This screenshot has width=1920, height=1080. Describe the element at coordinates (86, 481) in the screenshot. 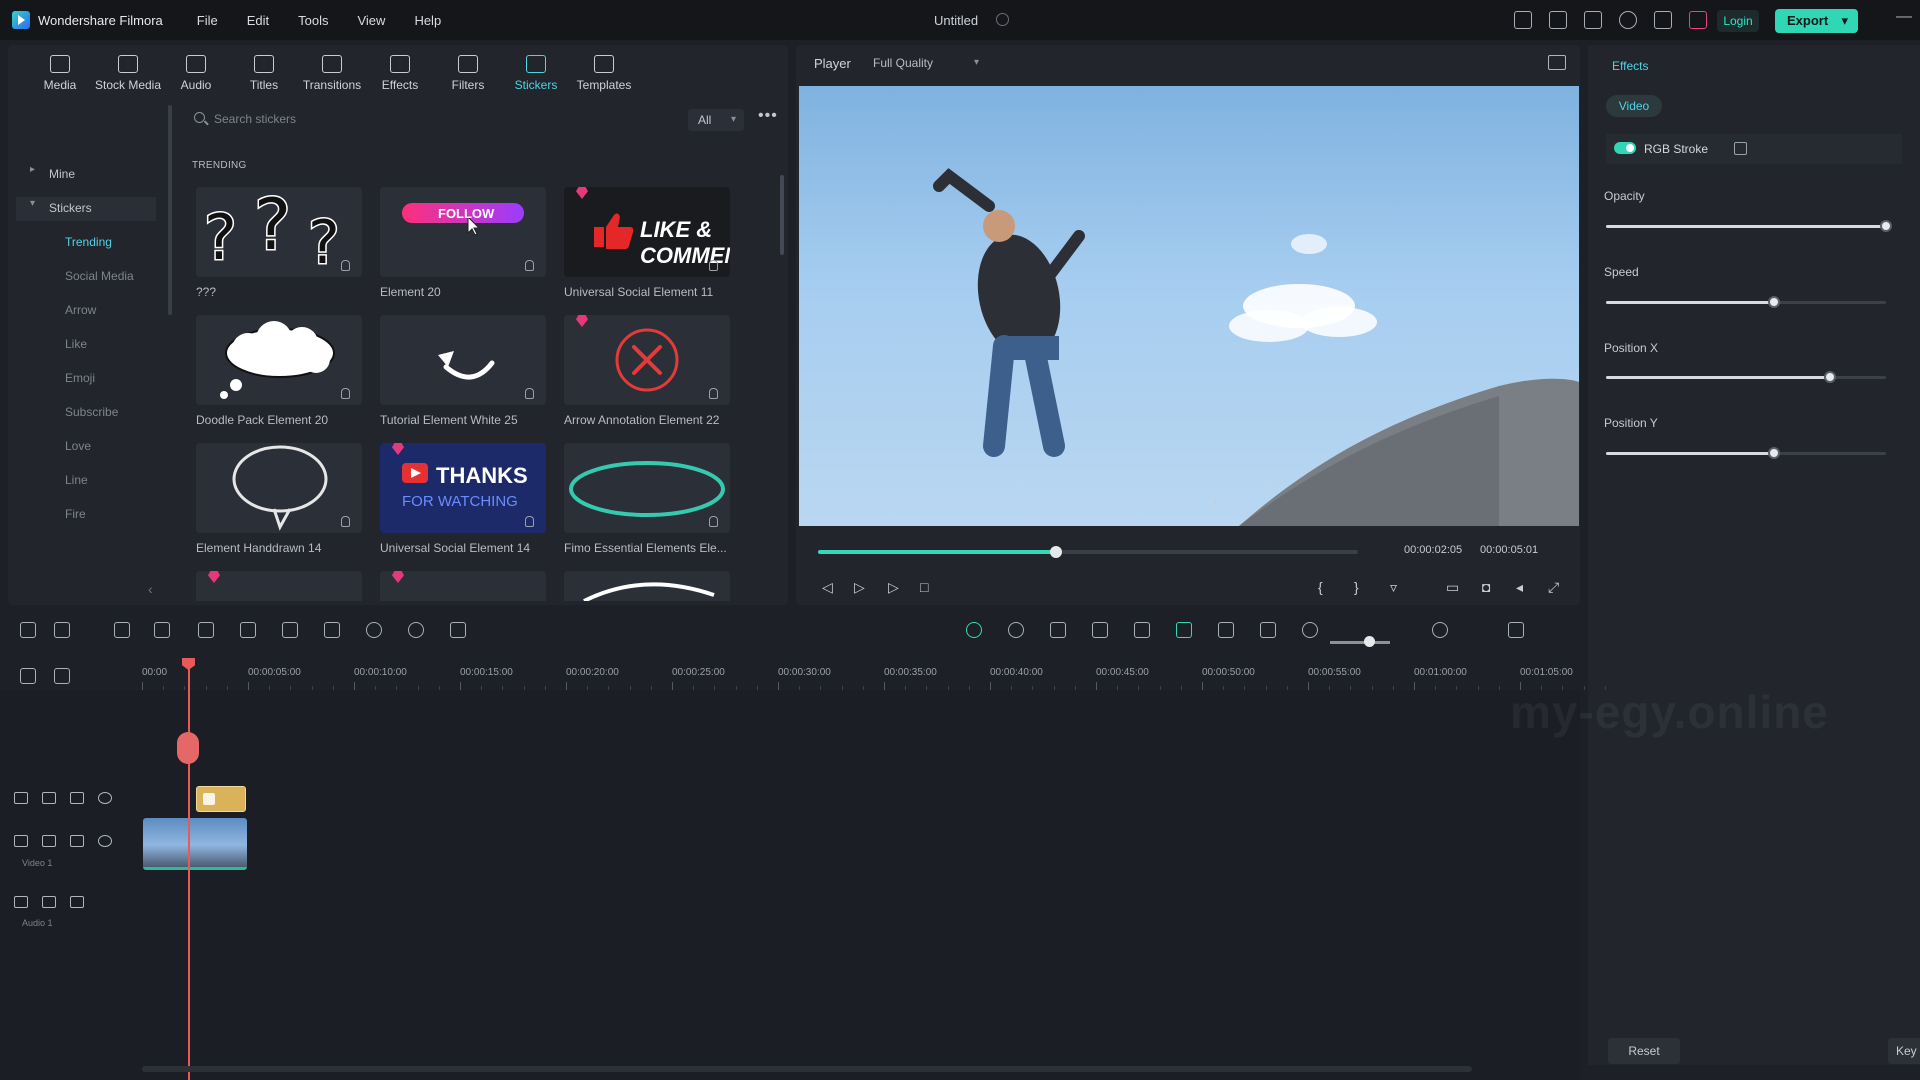

I see `sidebar-item-line: Line` at that location.